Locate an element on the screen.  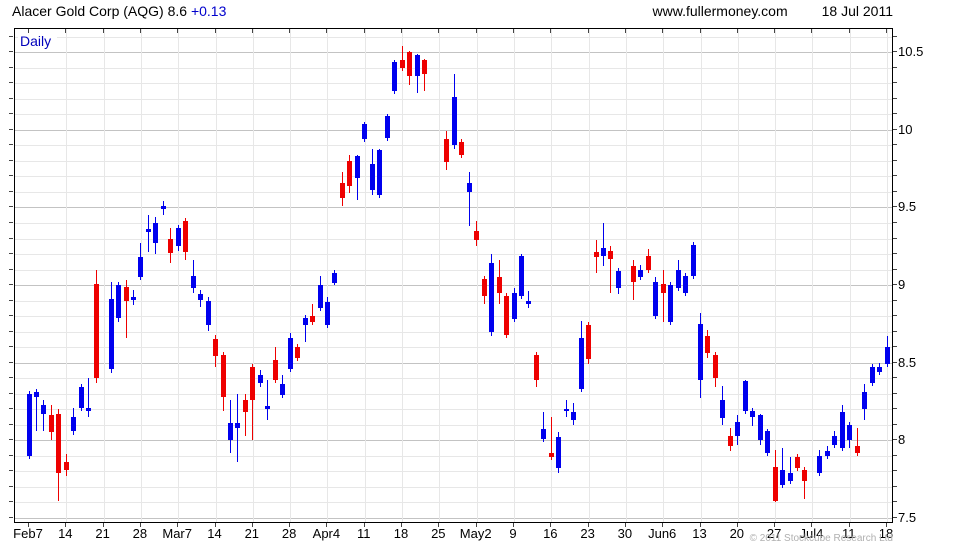
x-axis-label: 16 is located at coordinates (550, 533).